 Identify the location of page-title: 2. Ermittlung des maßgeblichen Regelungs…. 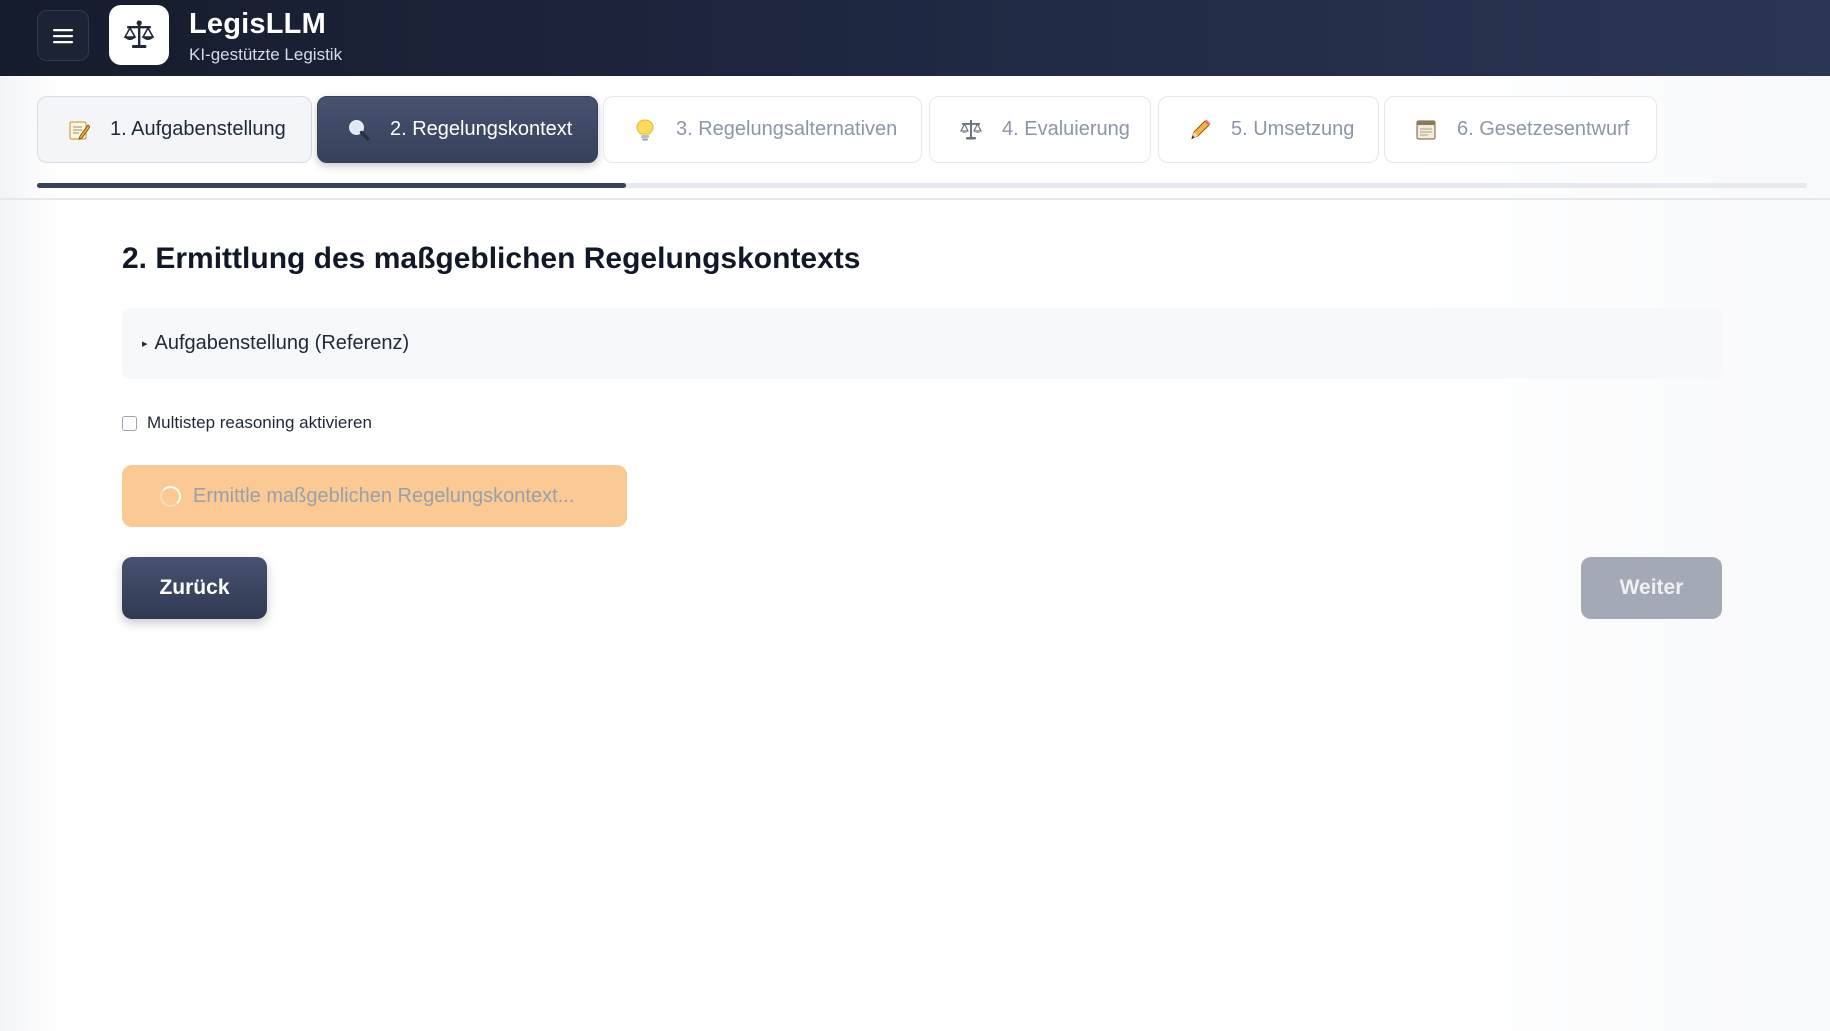
(491, 258).